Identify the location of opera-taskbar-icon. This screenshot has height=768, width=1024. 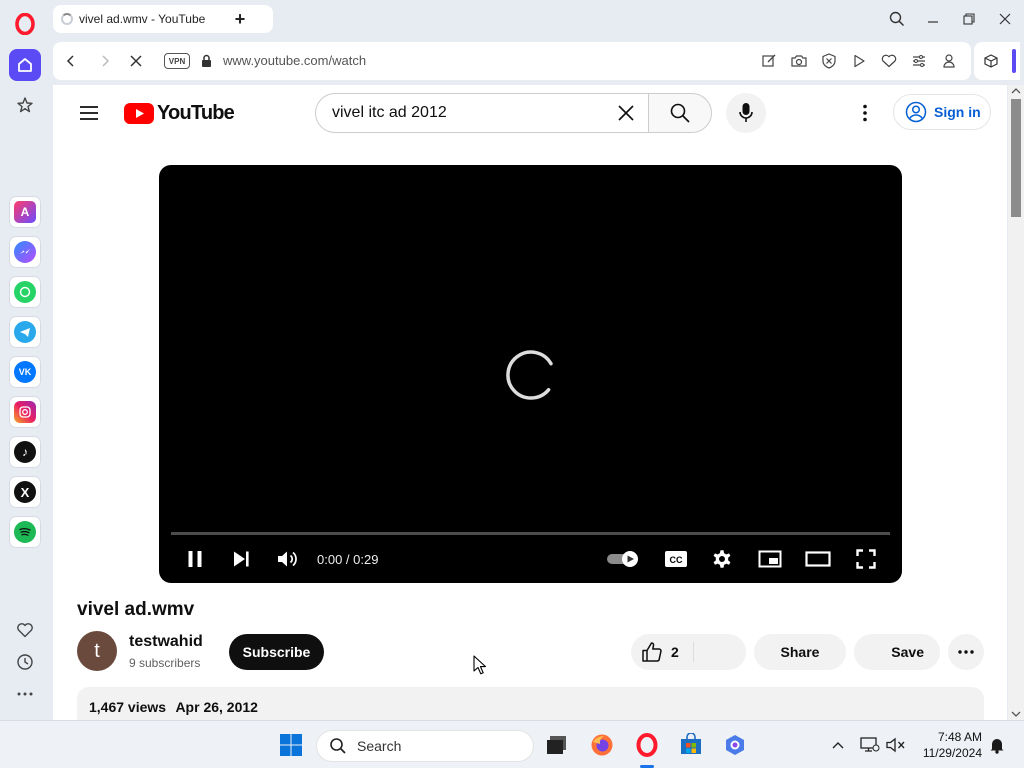
(647, 745).